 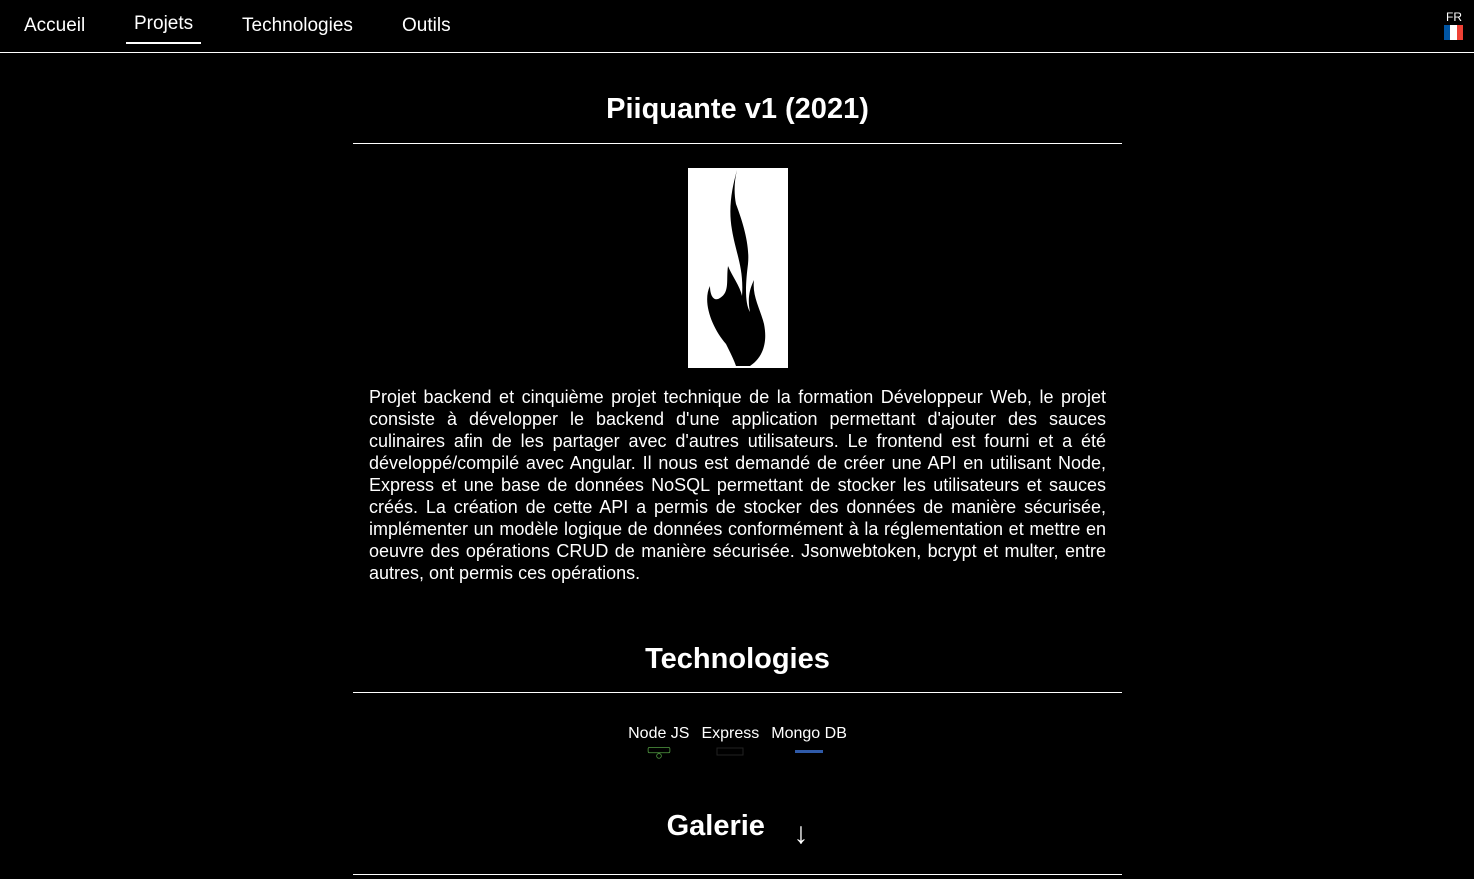 What do you see at coordinates (809, 733) in the screenshot?
I see `tech-name: Mongo DB` at bounding box center [809, 733].